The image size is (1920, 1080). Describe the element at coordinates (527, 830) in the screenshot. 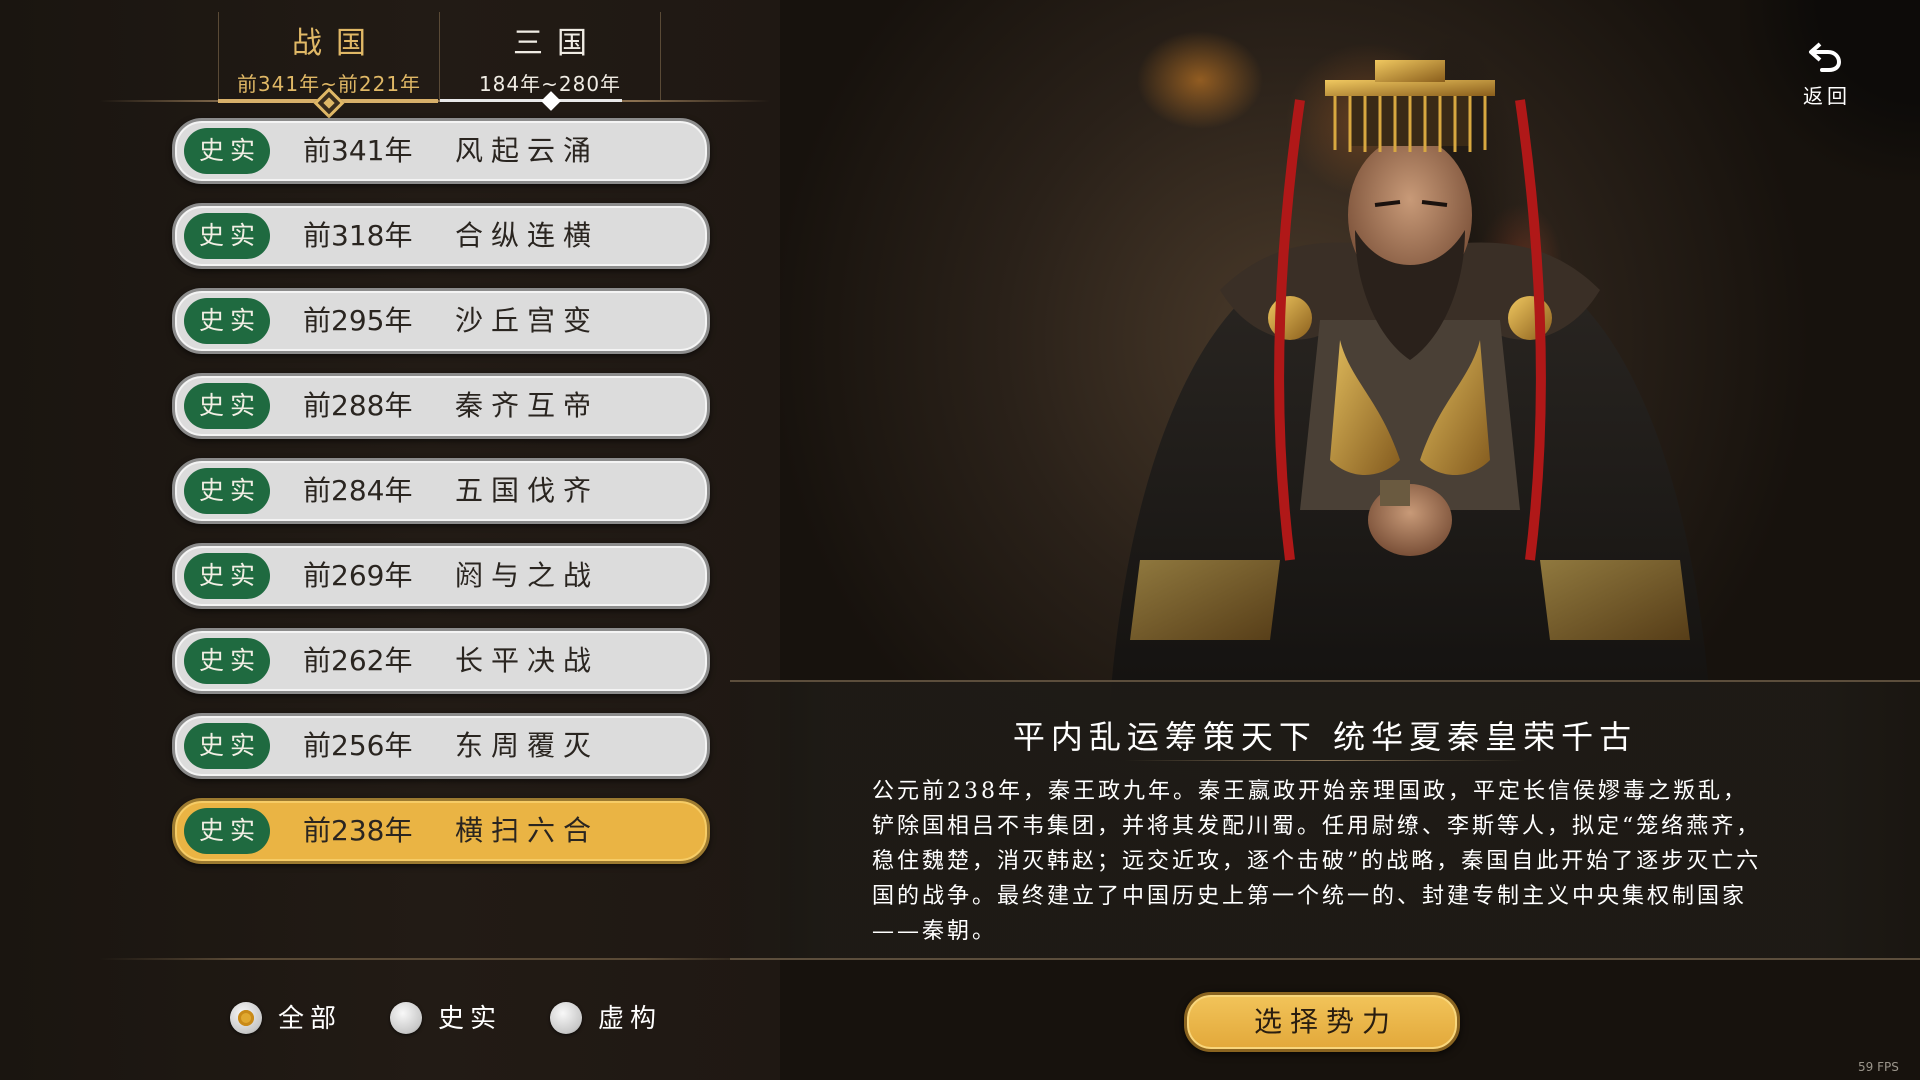

I see `event-title: 横扫六合` at that location.